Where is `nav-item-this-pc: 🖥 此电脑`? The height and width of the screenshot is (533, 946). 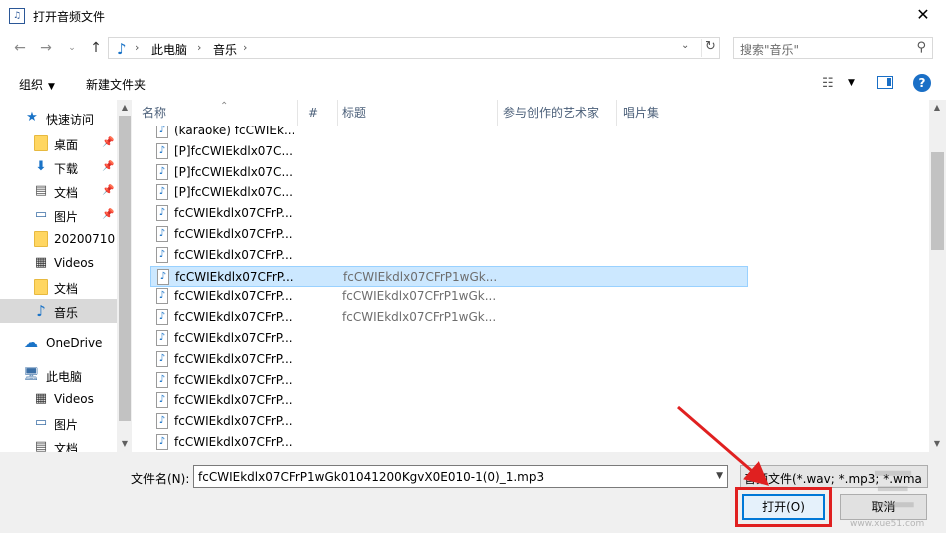 nav-item-this-pc: 🖥 此电脑 is located at coordinates (59, 375).